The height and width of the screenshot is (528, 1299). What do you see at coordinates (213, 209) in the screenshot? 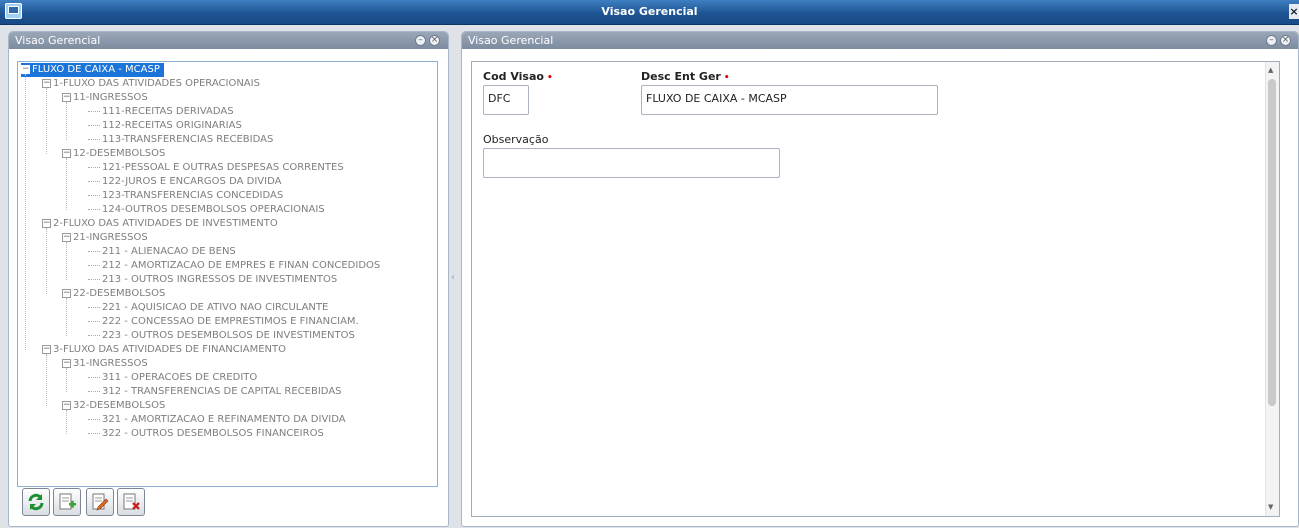
I see `tree-item-label: 124-OUTROS DESEMBOLSOS OPERACIONAIS` at bounding box center [213, 209].